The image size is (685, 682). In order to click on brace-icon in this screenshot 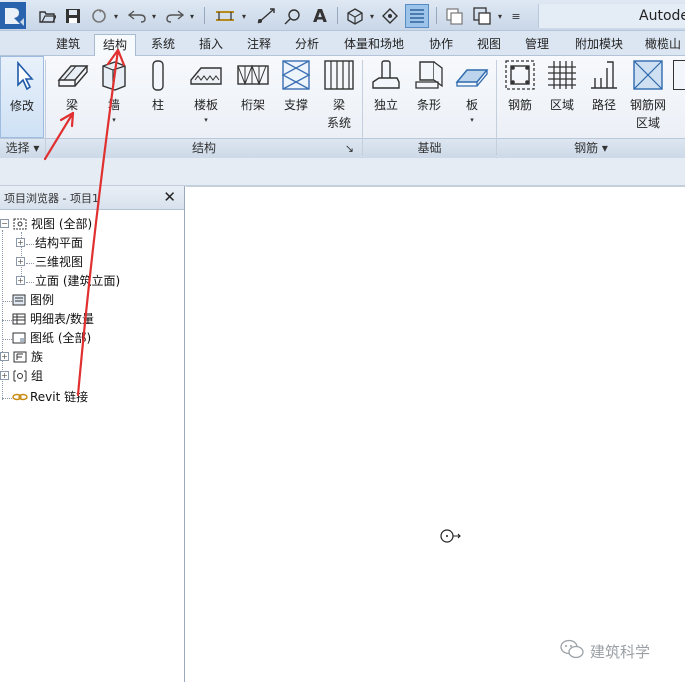, I will do `click(296, 75)`.